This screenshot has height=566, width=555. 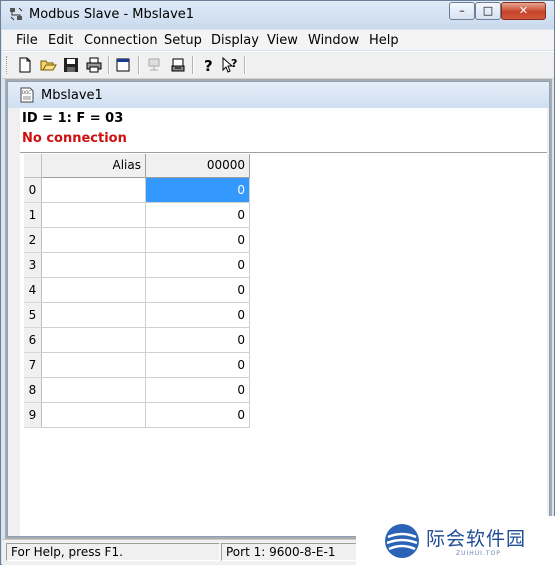 What do you see at coordinates (8, 65) in the screenshot?
I see `toolbar-grip` at bounding box center [8, 65].